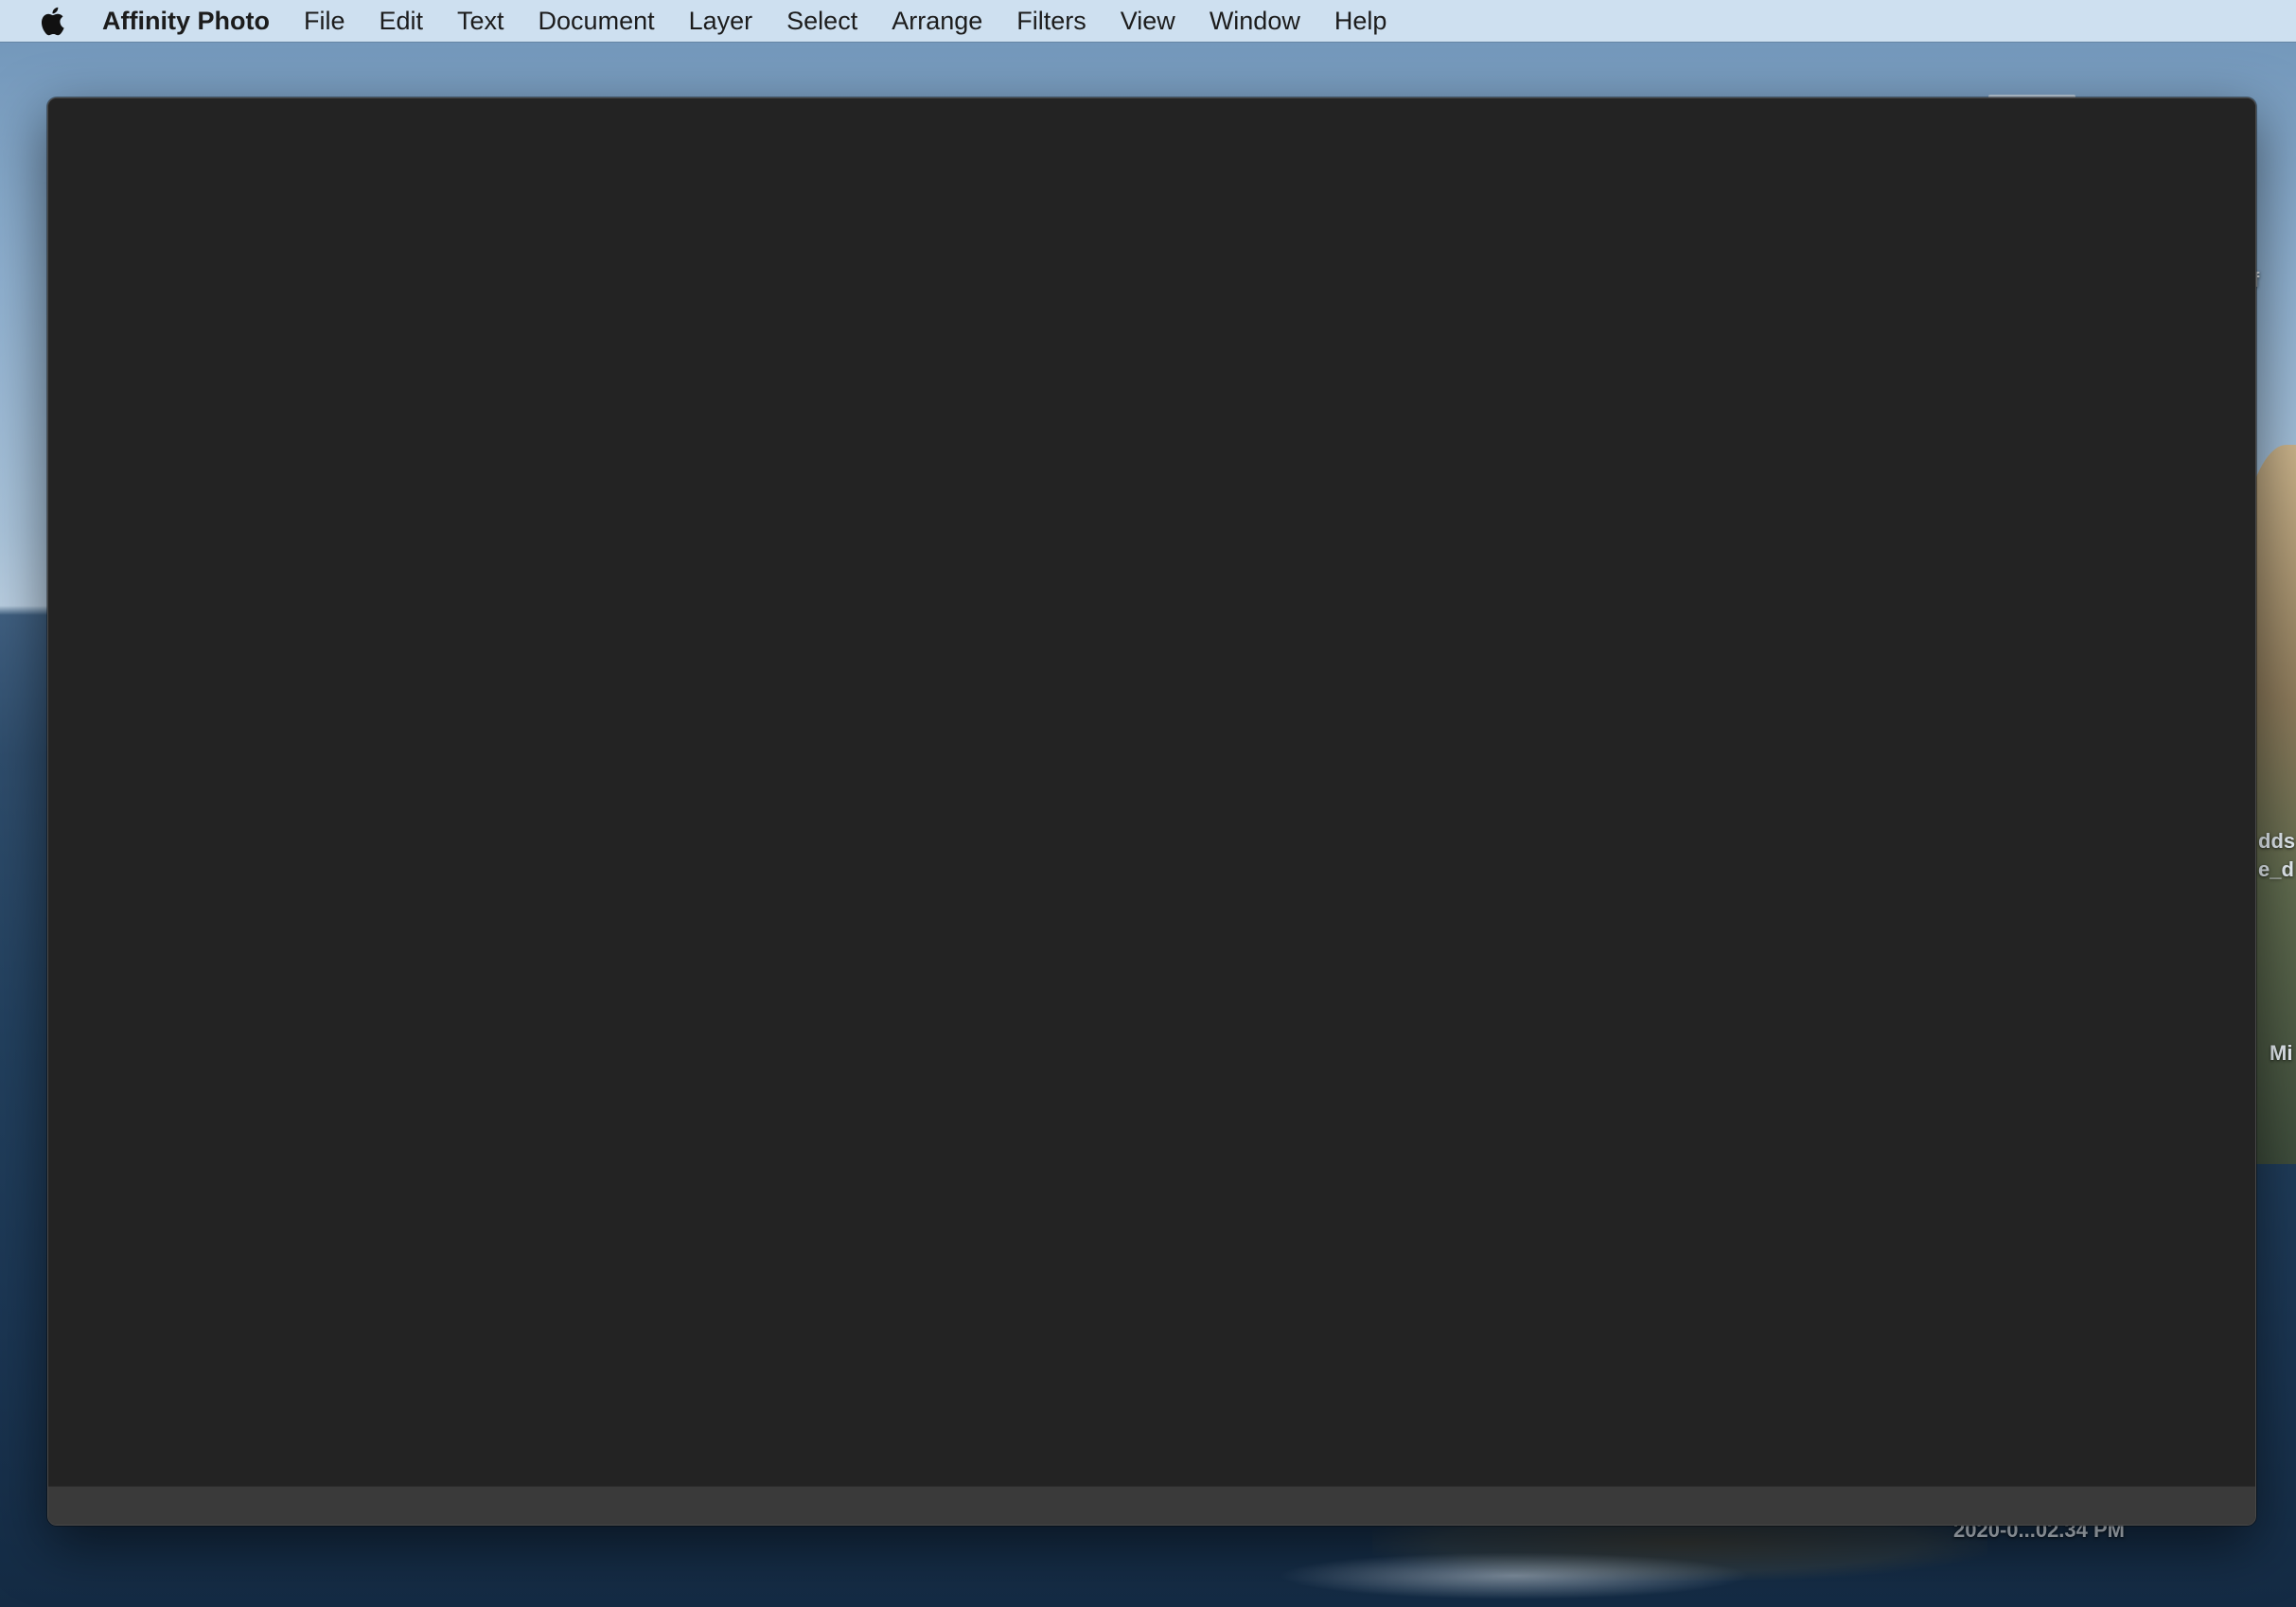 The width and height of the screenshot is (2296, 1607). I want to click on menu-app-name: Affinity Photo, so click(191, 21).